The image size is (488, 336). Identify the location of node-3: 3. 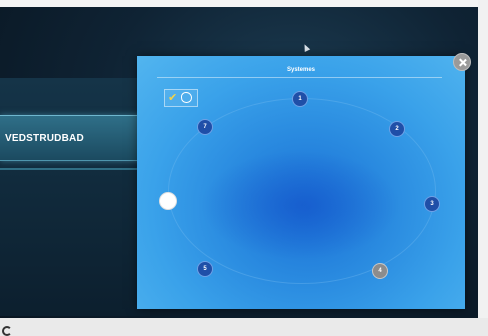
(432, 204).